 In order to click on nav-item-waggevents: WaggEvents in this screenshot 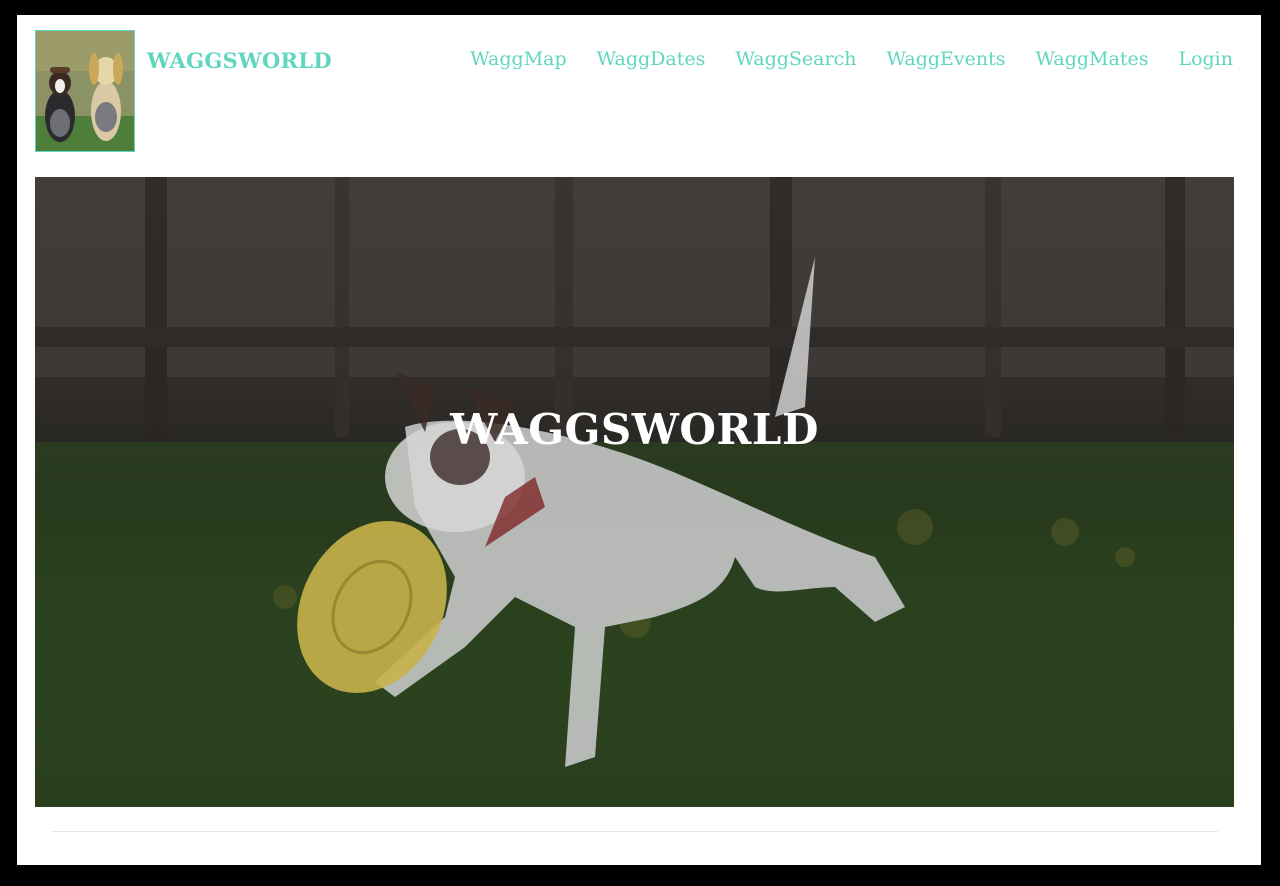, I will do `click(945, 59)`.